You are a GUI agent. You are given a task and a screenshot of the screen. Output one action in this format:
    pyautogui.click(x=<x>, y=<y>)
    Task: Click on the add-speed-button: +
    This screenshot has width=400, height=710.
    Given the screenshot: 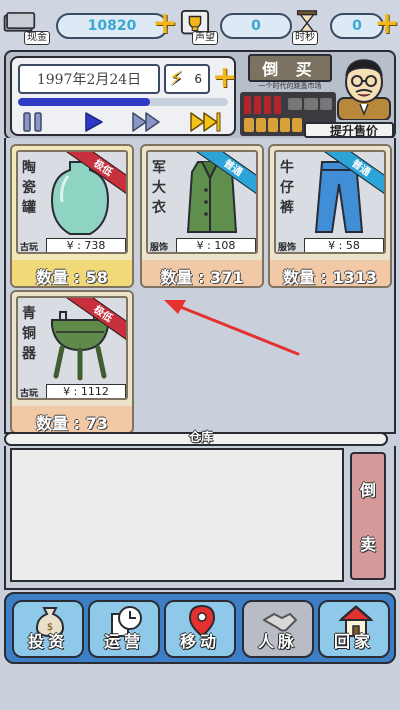 What is the action you would take?
    pyautogui.click(x=224, y=78)
    